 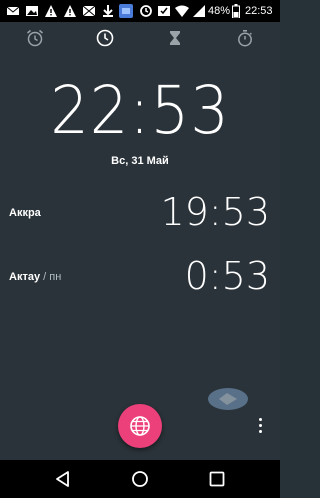 I want to click on alarm-icon, so click(x=35, y=38).